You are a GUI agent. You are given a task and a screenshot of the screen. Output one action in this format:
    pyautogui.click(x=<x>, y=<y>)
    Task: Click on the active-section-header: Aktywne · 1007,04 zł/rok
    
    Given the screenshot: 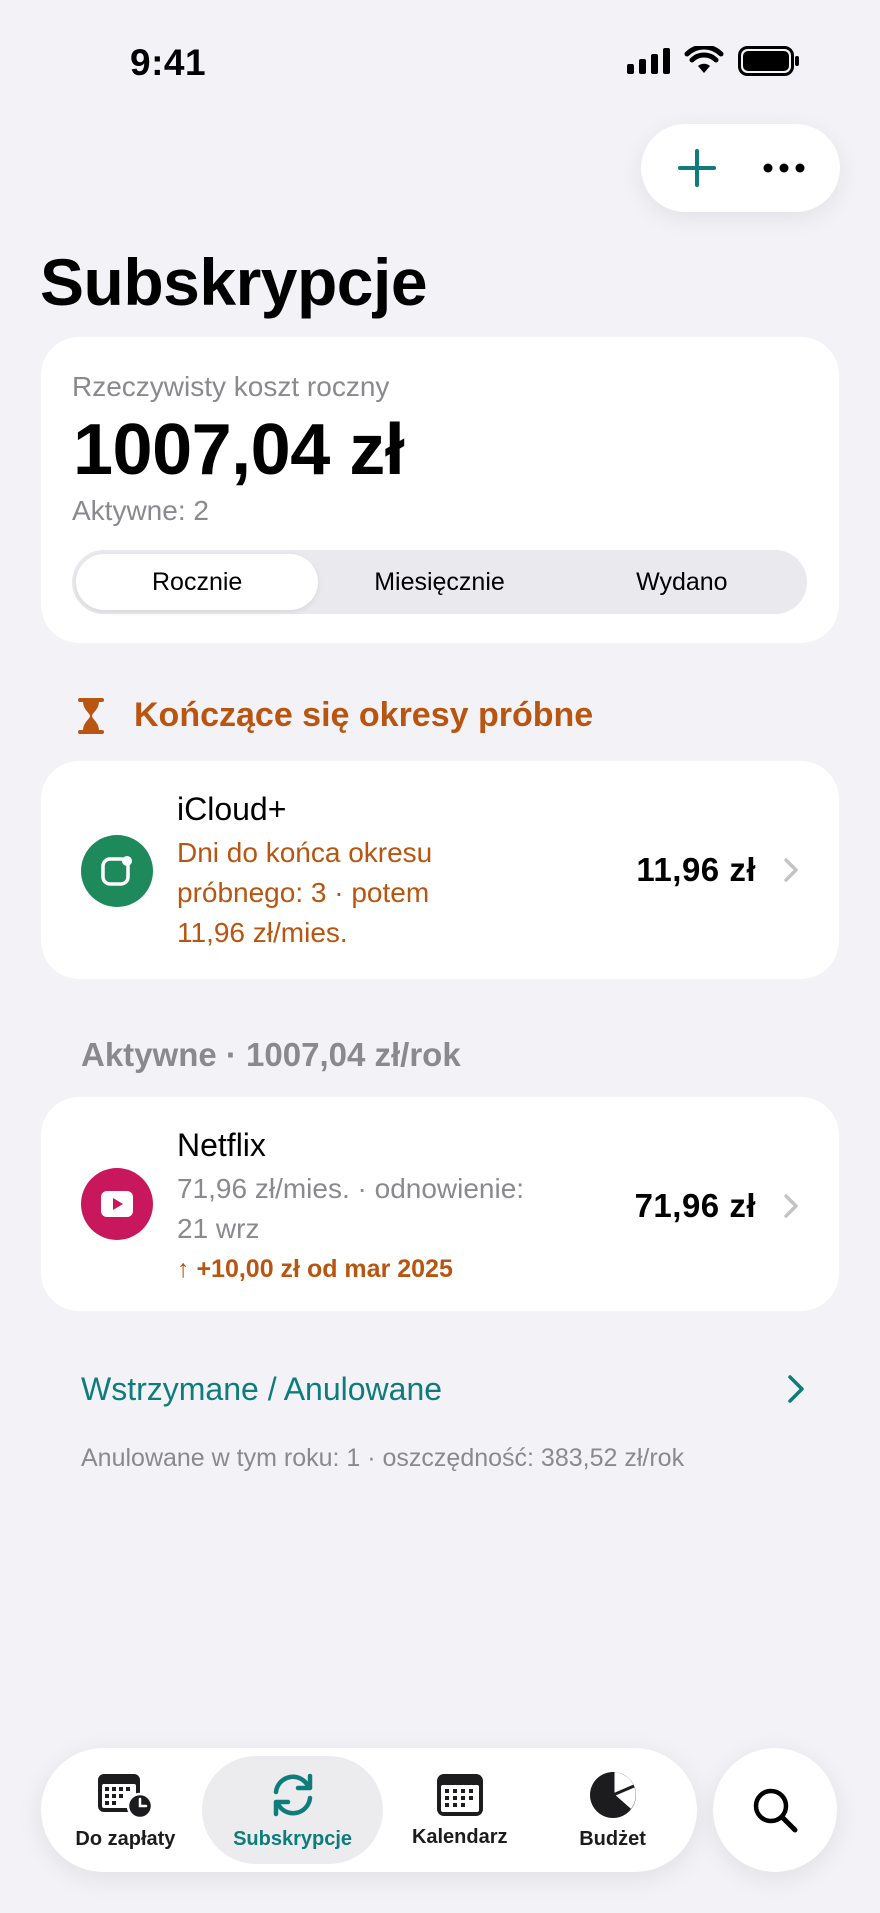 What is the action you would take?
    pyautogui.click(x=271, y=1054)
    